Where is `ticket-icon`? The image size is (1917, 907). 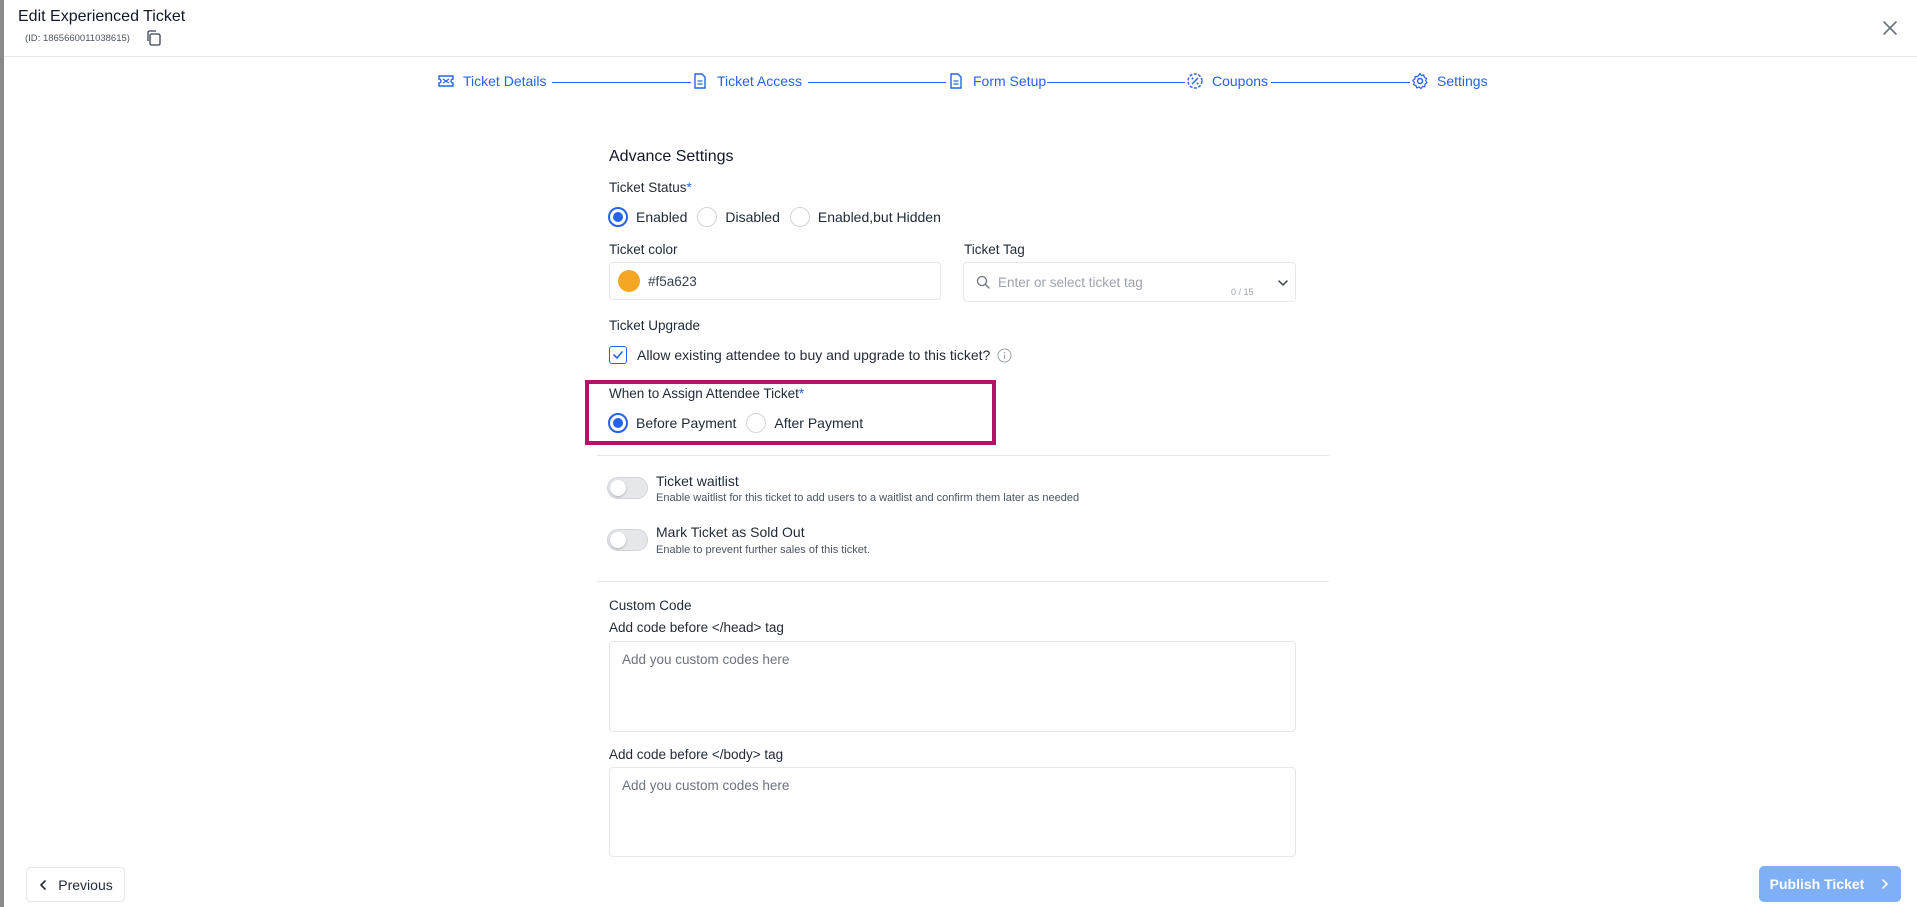 ticket-icon is located at coordinates (446, 81).